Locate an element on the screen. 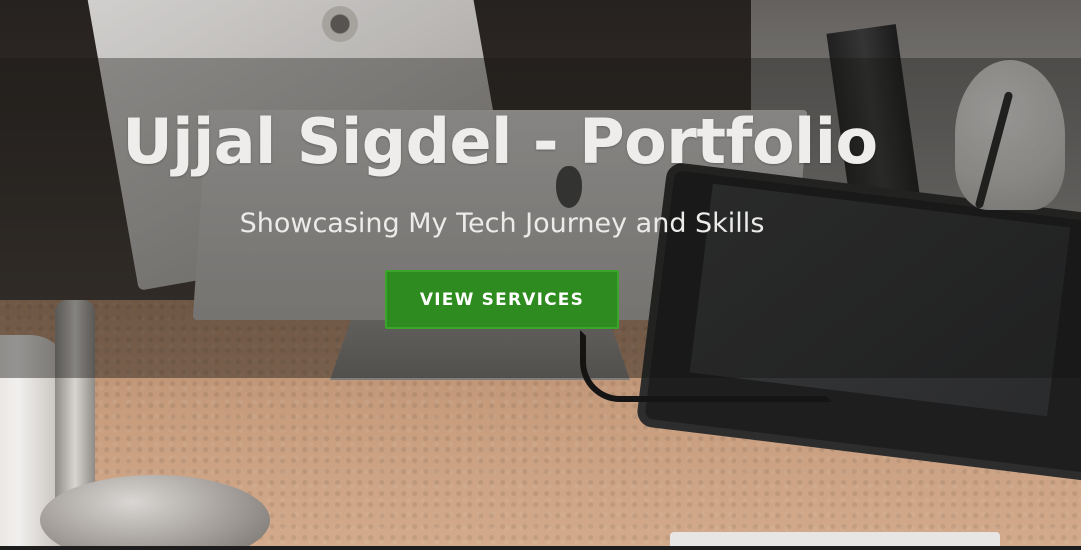  view-services-button: VIEW SERVICES is located at coordinates (502, 299).